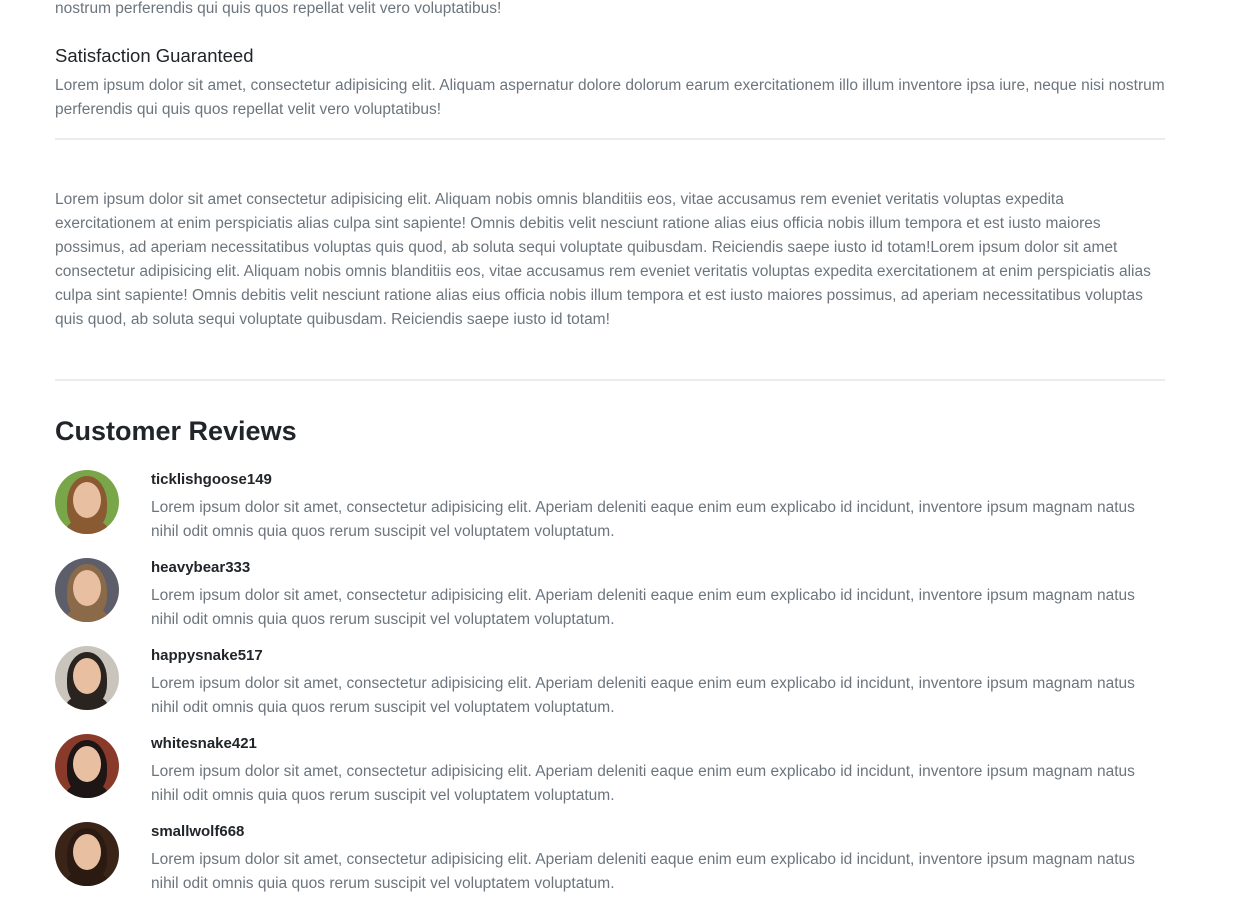 This screenshot has width=1235, height=924. What do you see at coordinates (198, 831) in the screenshot?
I see `review-username: smallwolf668` at bounding box center [198, 831].